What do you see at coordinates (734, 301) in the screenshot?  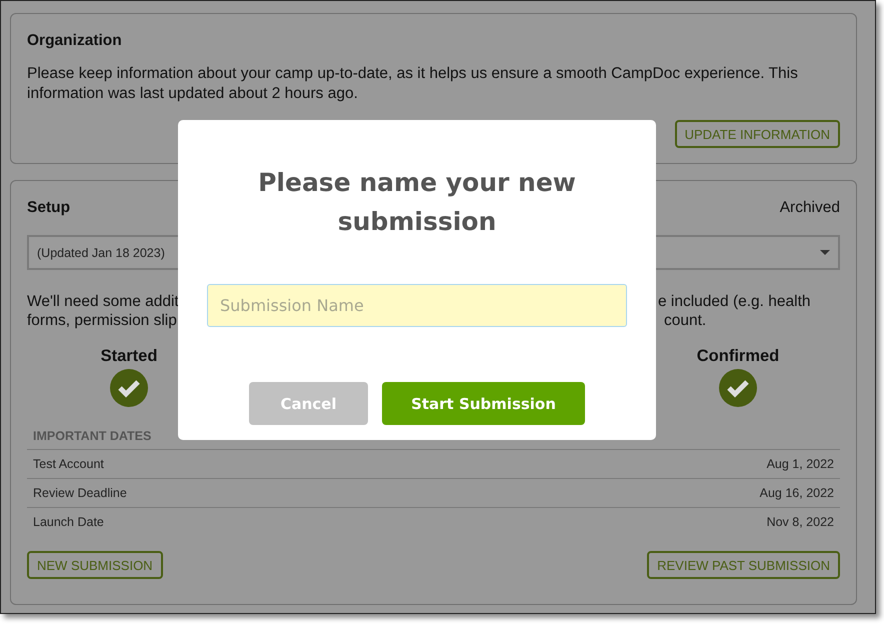 I see `description-fragment: e included (e.g. health` at bounding box center [734, 301].